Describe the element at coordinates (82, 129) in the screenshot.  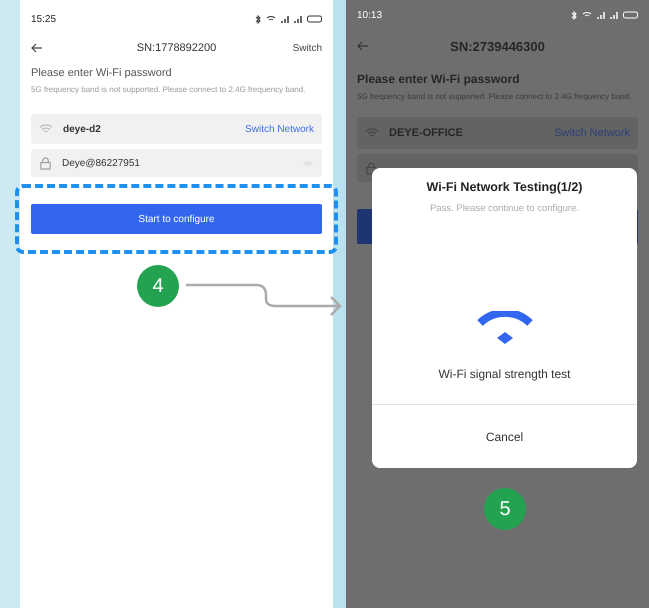
I see `network-name: deye-d2` at that location.